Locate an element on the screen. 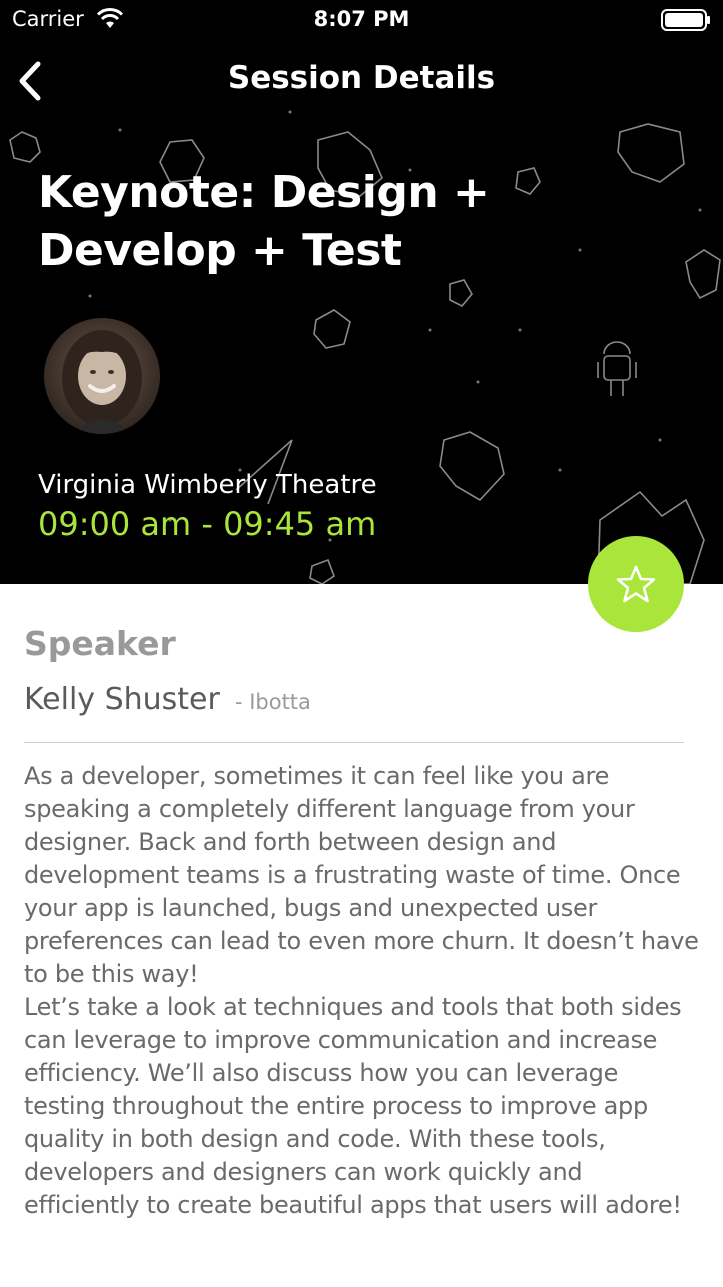  battery-icon is located at coordinates (685, 20).